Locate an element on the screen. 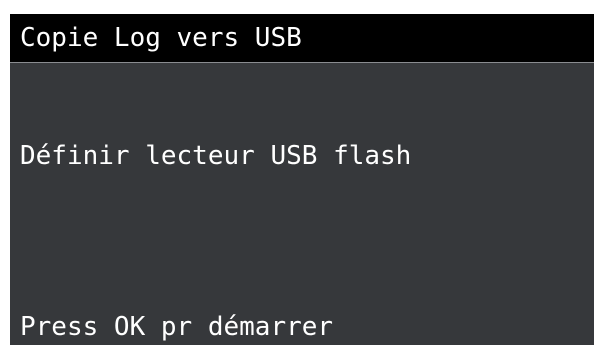  instruction-text: Définir lecteur USB flash is located at coordinates (216, 156).